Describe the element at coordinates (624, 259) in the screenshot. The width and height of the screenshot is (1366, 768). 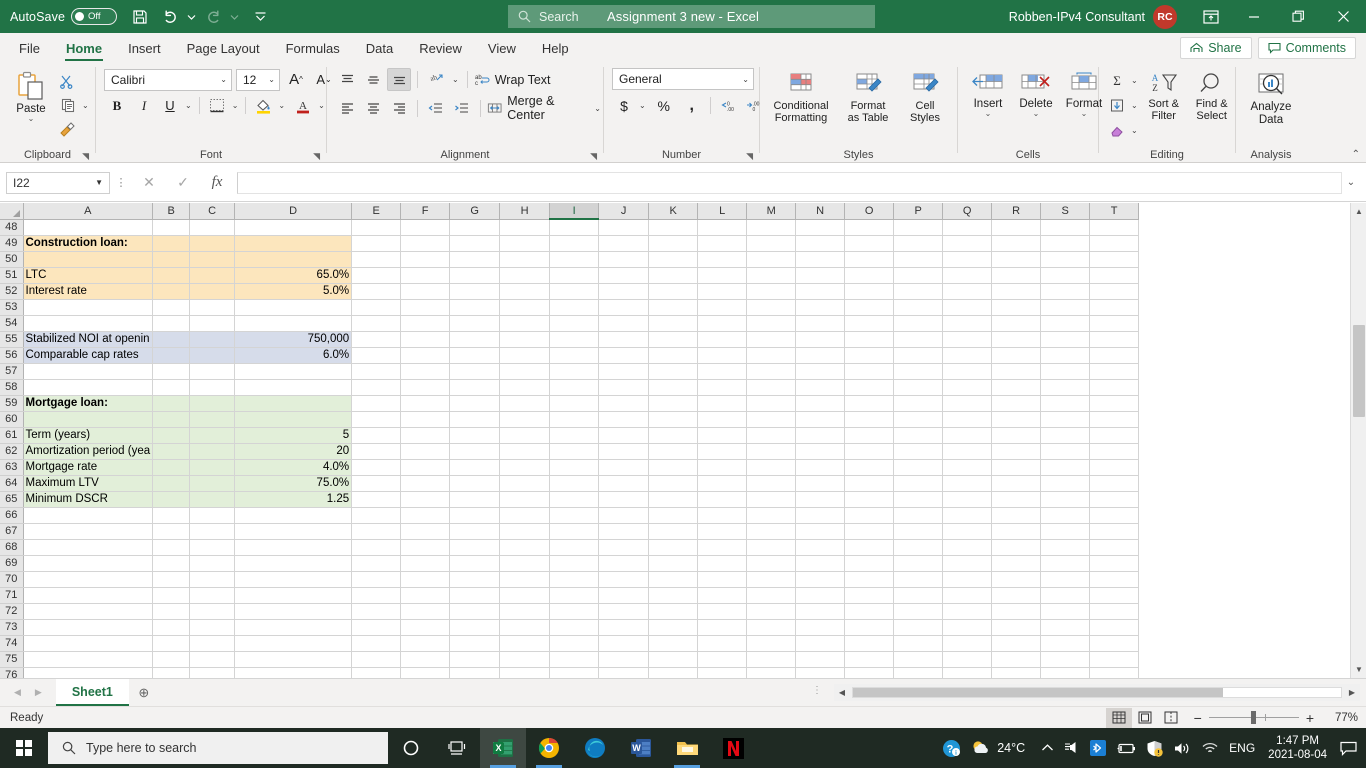
I see `cell-J50` at that location.